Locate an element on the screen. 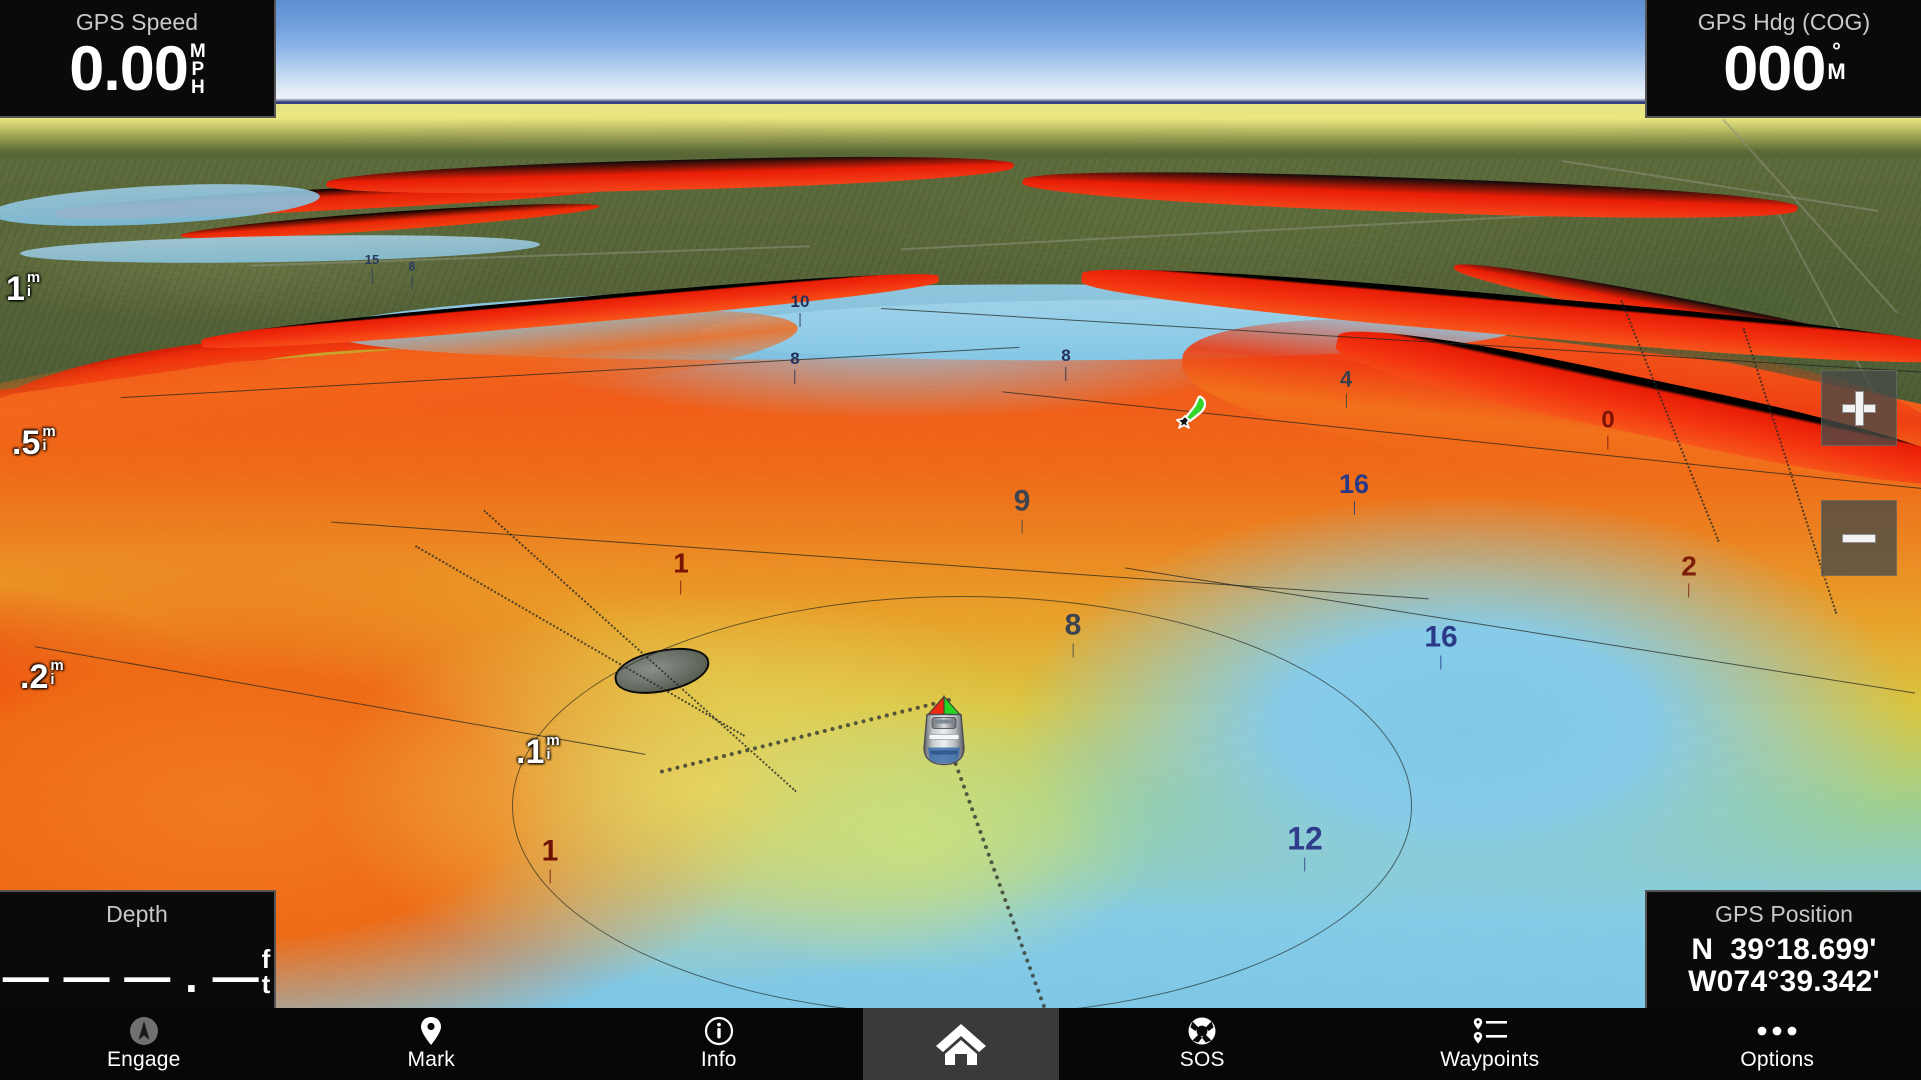 The width and height of the screenshot is (1921, 1080). range-scale-label: 1mi is located at coordinates (23, 289).